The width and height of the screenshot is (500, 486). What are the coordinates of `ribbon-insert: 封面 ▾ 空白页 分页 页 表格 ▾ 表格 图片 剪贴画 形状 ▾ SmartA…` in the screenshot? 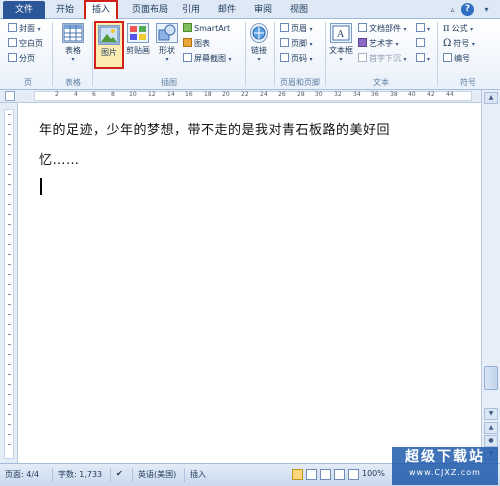 It's located at (250, 54).